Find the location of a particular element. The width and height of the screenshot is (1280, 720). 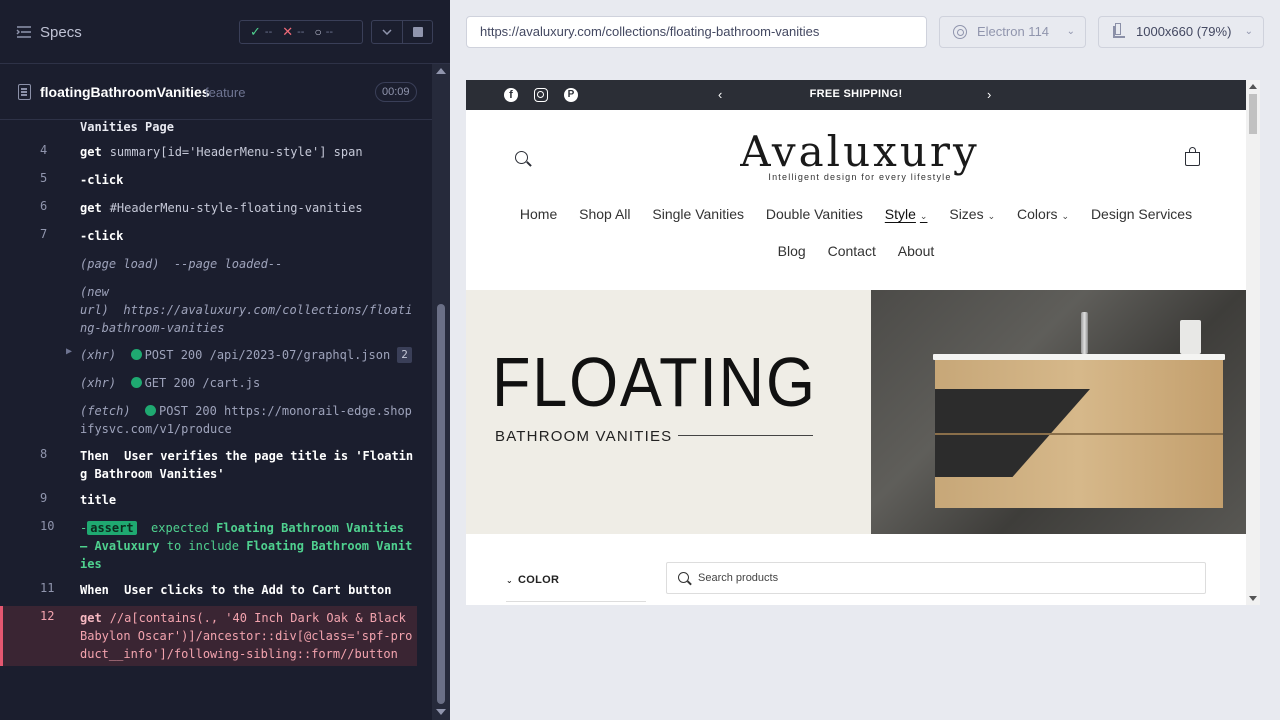

instagram-icon is located at coordinates (541, 95).